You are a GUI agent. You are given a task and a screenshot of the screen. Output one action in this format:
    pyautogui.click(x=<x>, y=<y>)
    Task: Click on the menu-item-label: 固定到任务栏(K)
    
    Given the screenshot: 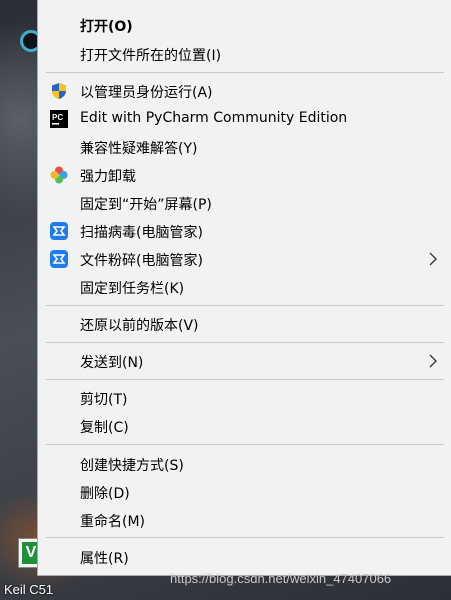 What is the action you would take?
    pyautogui.click(x=132, y=289)
    